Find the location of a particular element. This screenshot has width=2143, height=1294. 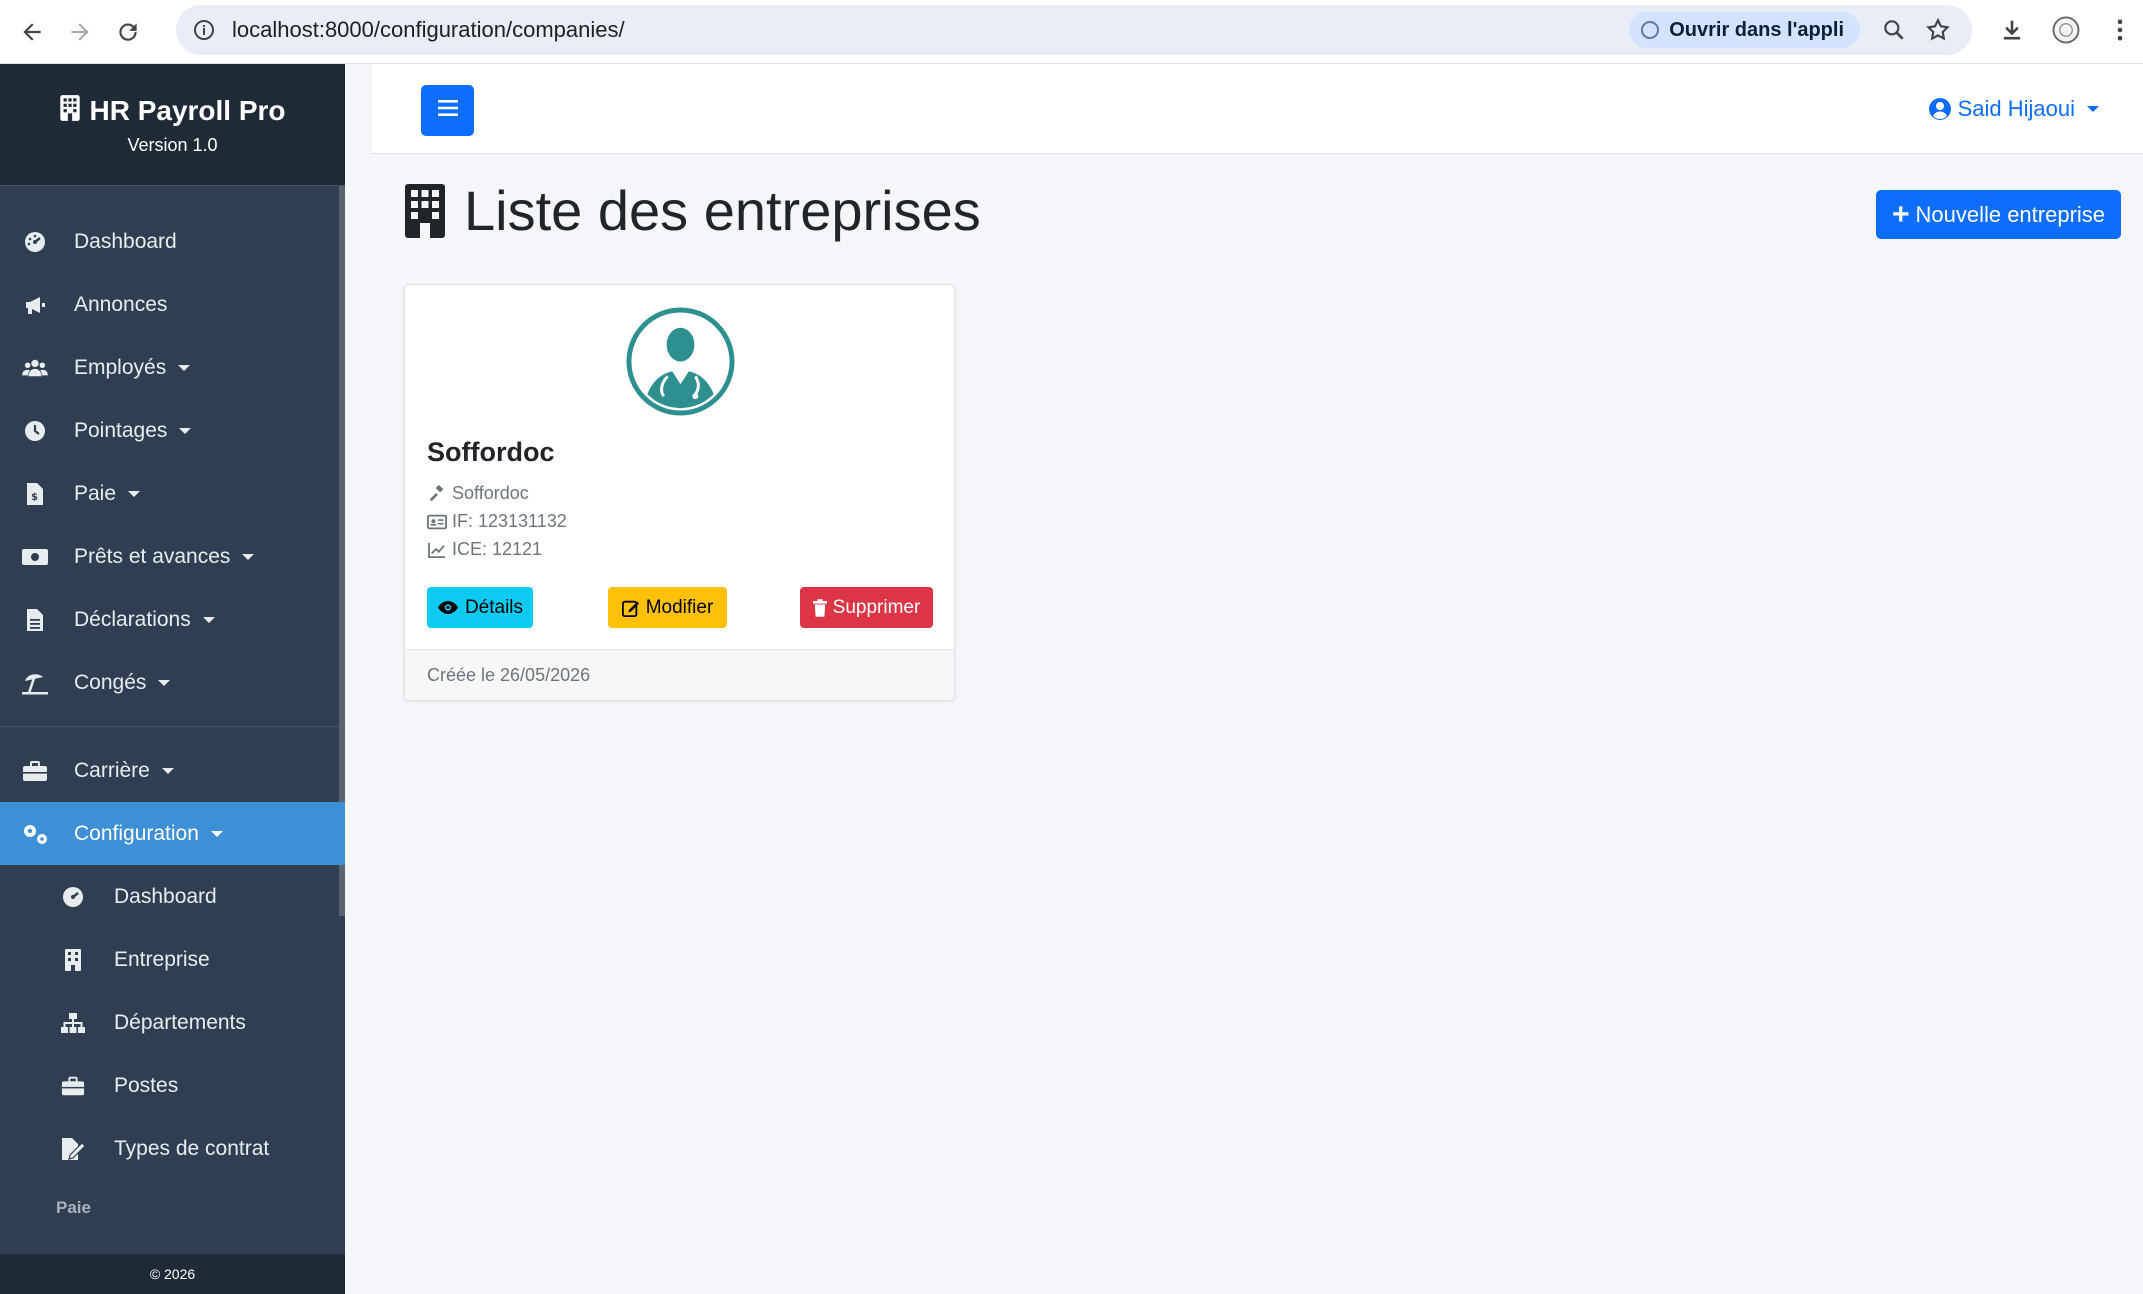

sidebar-subitem-postes: Postes is located at coordinates (172, 1085).